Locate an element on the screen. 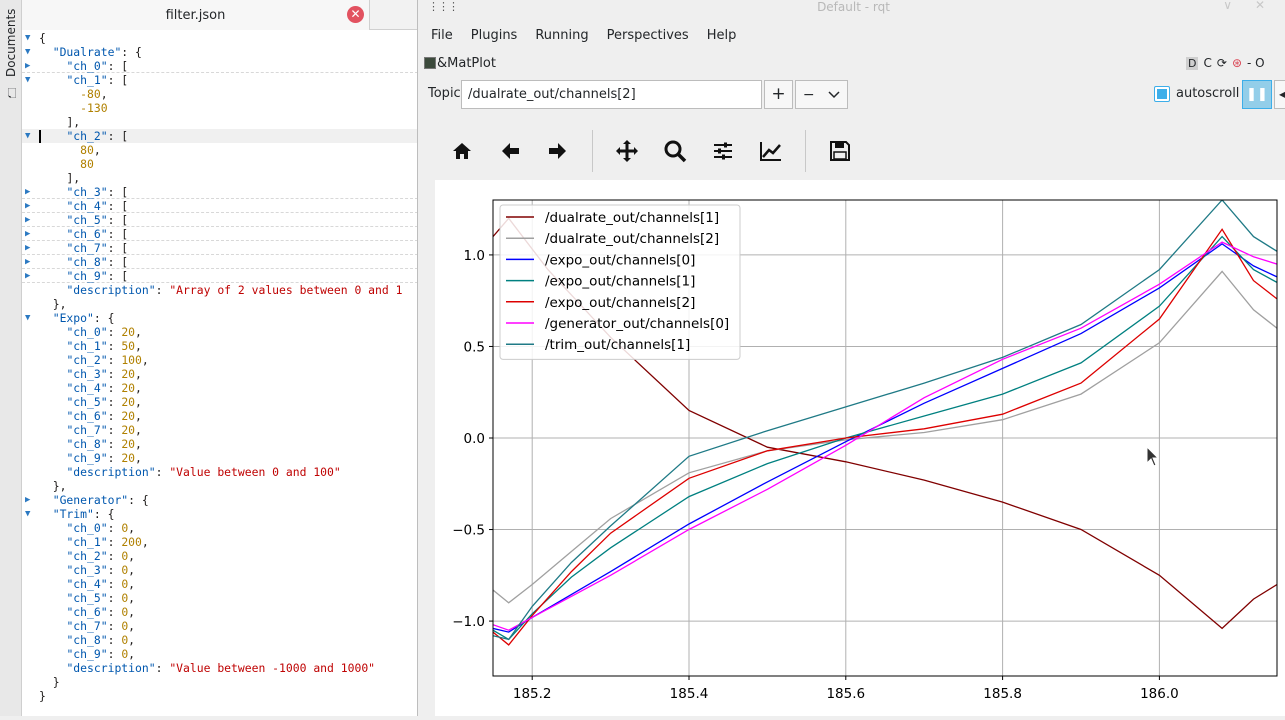  code-line: "ch_4": 0, is located at coordinates (219, 584).